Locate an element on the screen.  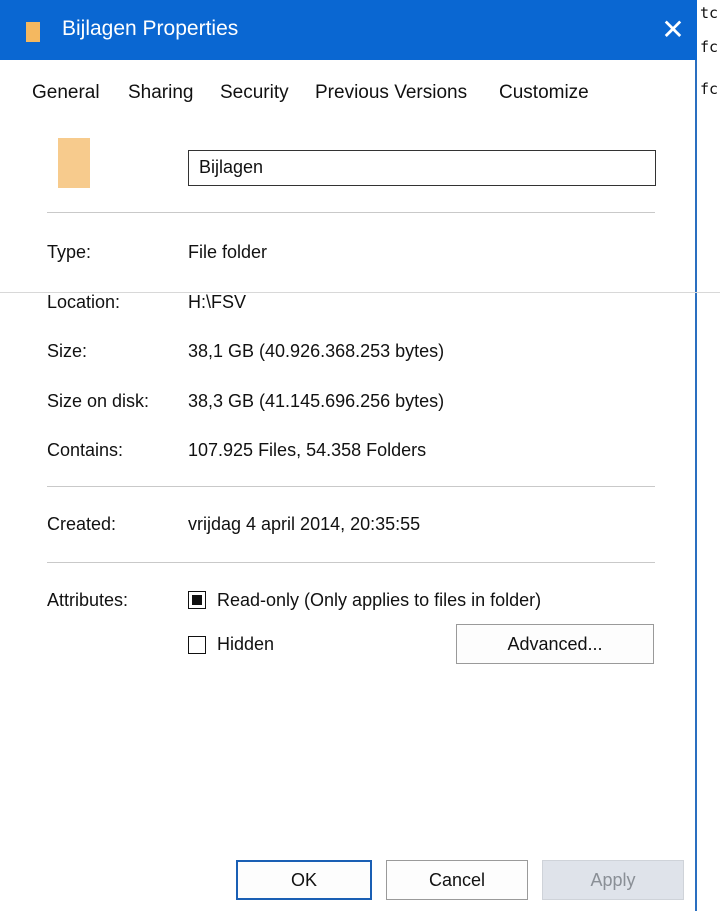
tab-previous-versions: Previous Versions is located at coordinates (391, 93).